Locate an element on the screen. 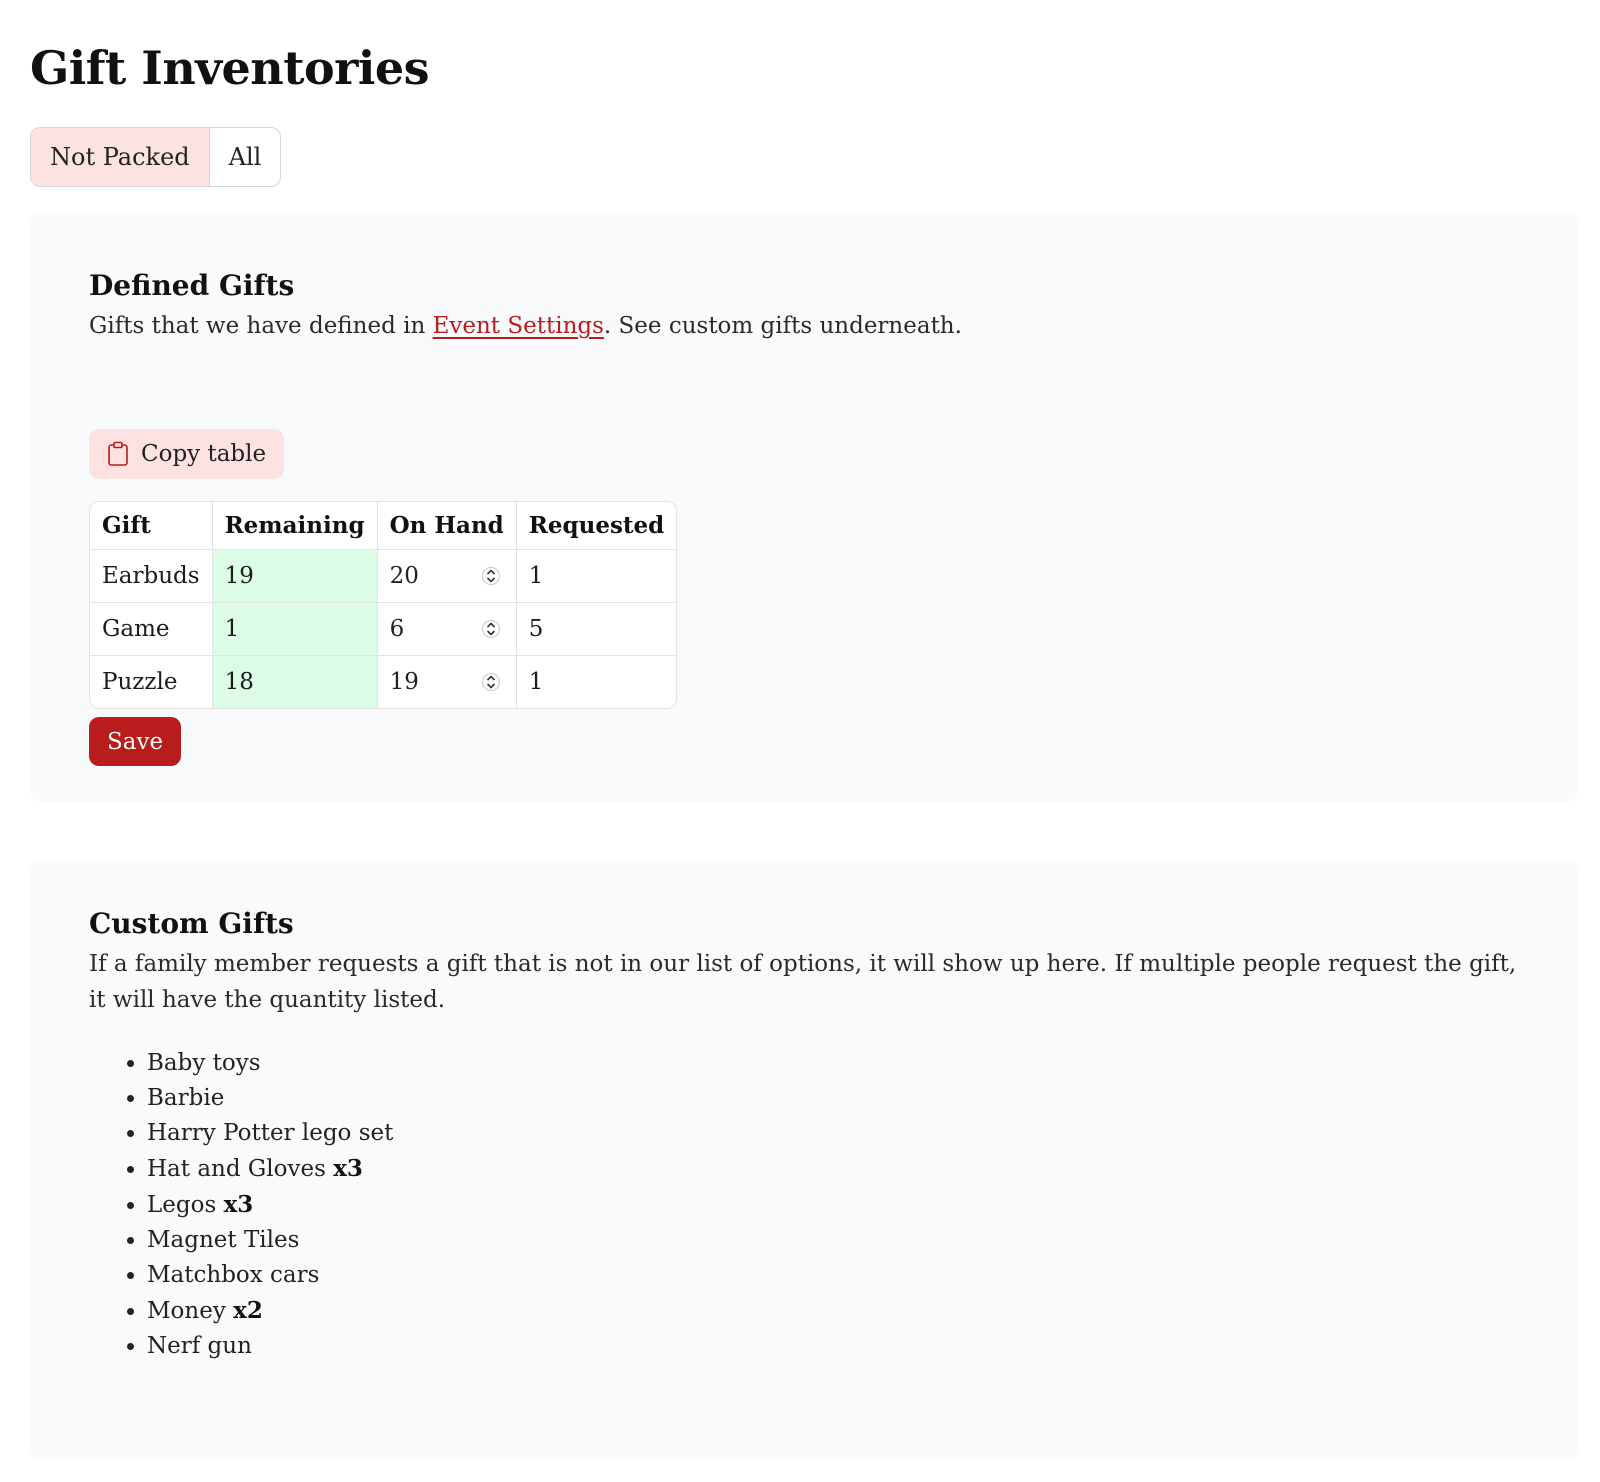 Image resolution: width=1600 pixels, height=1482 pixels. description-text-after: . See custom gifts underneath. is located at coordinates (782, 326).